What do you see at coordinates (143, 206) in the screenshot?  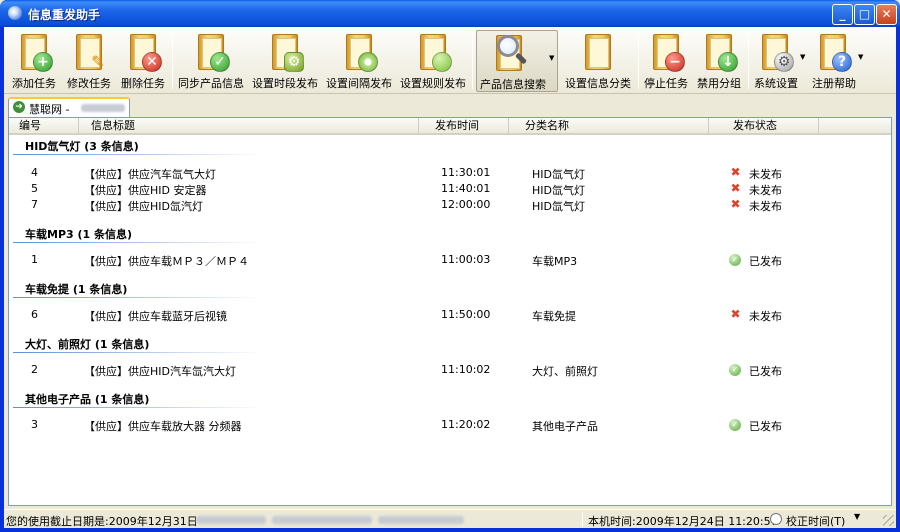 I see `row-title: 【供应】供应HID氙汽灯` at bounding box center [143, 206].